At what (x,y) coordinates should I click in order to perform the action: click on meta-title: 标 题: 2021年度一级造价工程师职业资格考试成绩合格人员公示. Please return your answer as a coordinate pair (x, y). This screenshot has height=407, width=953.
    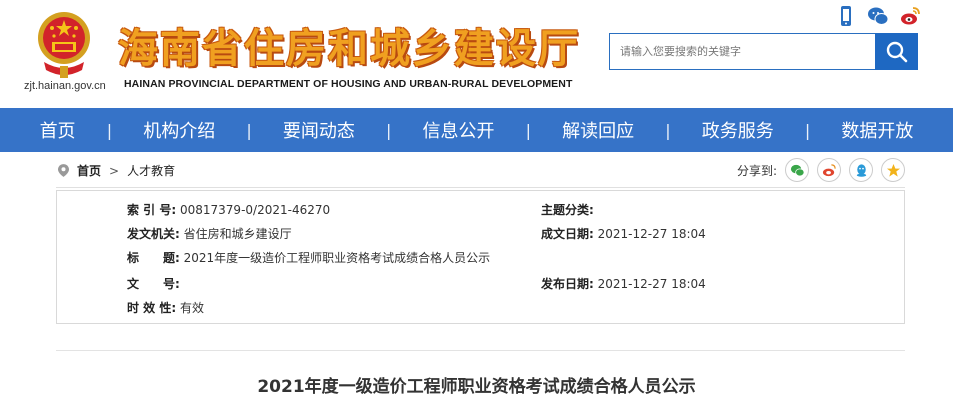
    Looking at the image, I should click on (308, 257).